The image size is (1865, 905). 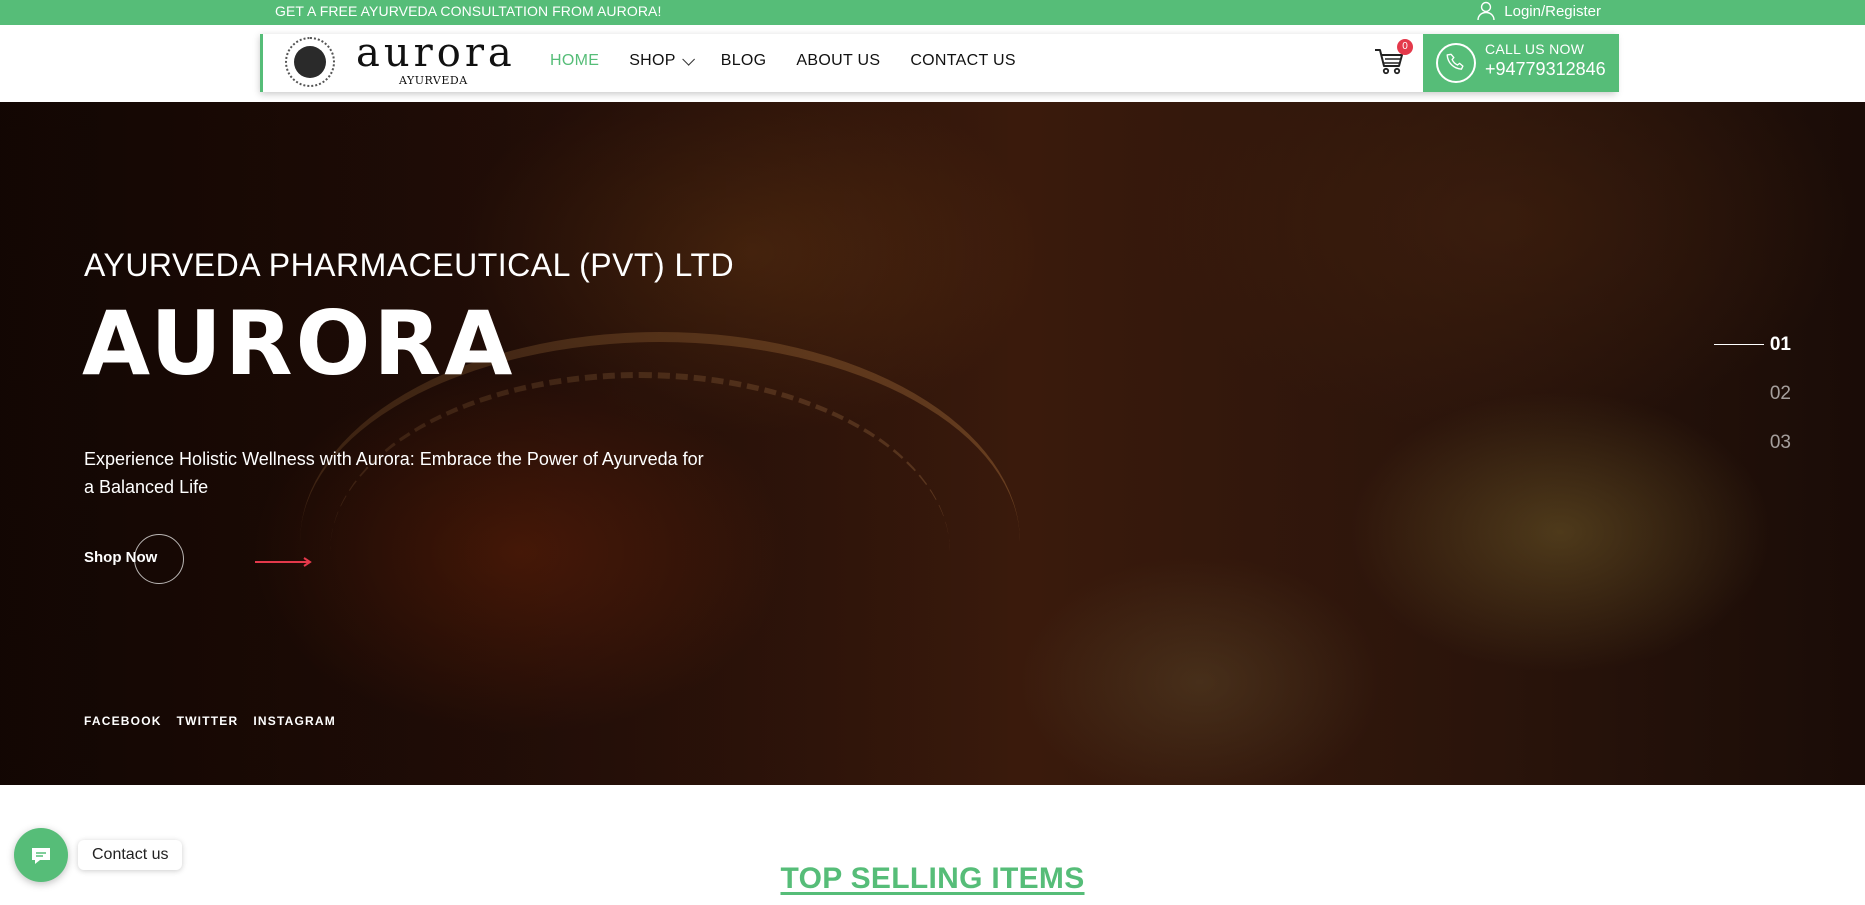 What do you see at coordinates (299, 343) in the screenshot?
I see `hero-title: AURORA` at bounding box center [299, 343].